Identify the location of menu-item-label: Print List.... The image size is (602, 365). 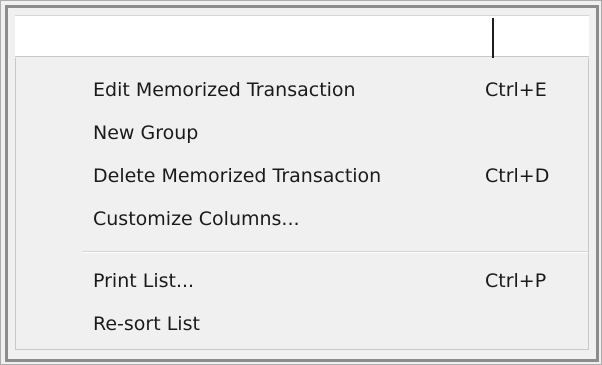
(144, 281).